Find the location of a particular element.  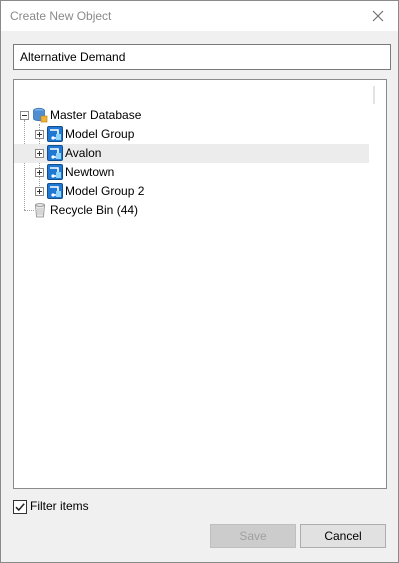

tree-item-master-database: Master Database is located at coordinates (200, 115).